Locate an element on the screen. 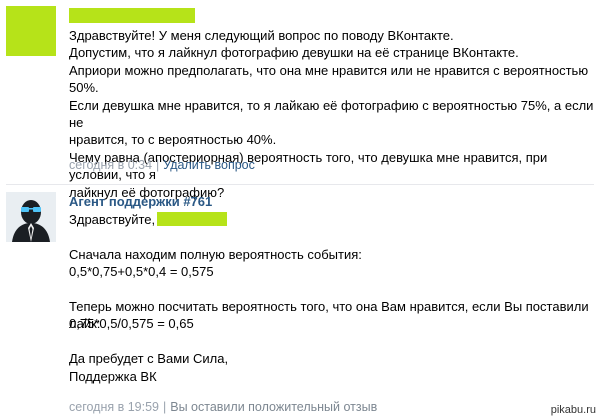  answer-greeting-line: Здравствуйте, is located at coordinates (331, 219).